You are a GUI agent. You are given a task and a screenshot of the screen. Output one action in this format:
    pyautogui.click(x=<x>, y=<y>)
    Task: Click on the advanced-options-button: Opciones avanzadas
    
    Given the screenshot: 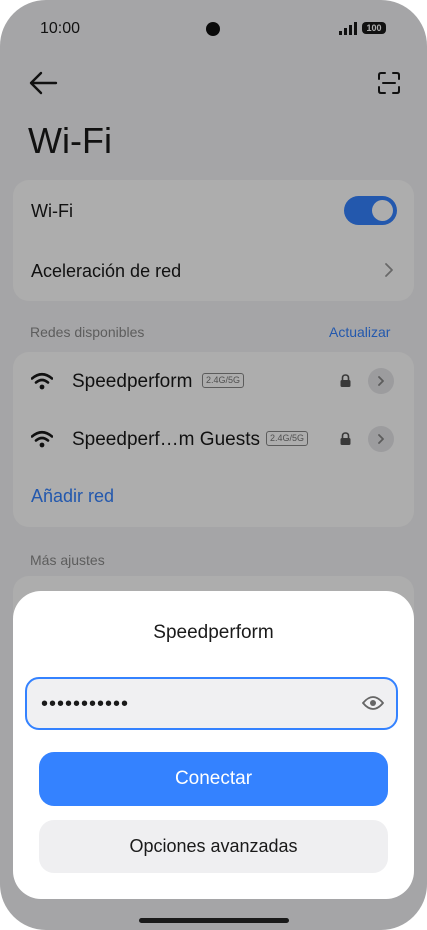 What is the action you would take?
    pyautogui.click(x=213, y=846)
    